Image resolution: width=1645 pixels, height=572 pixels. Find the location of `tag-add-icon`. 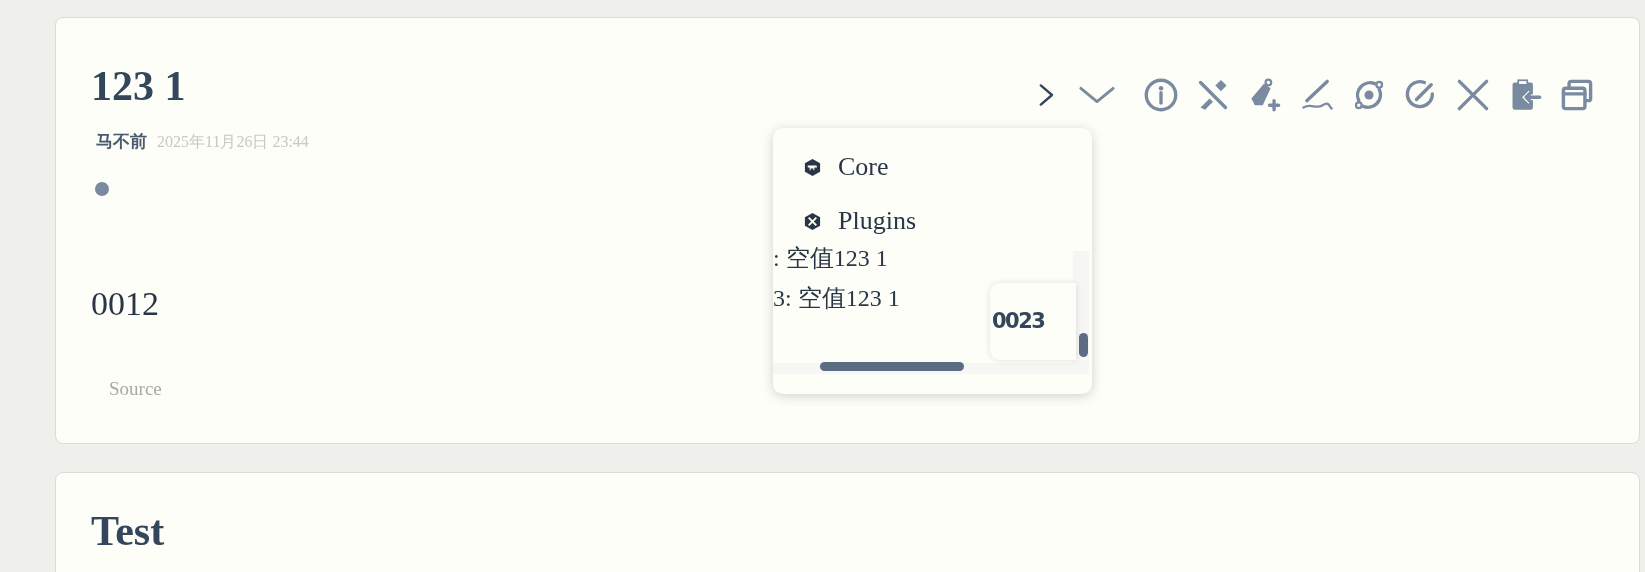

tag-add-icon is located at coordinates (1265, 95).